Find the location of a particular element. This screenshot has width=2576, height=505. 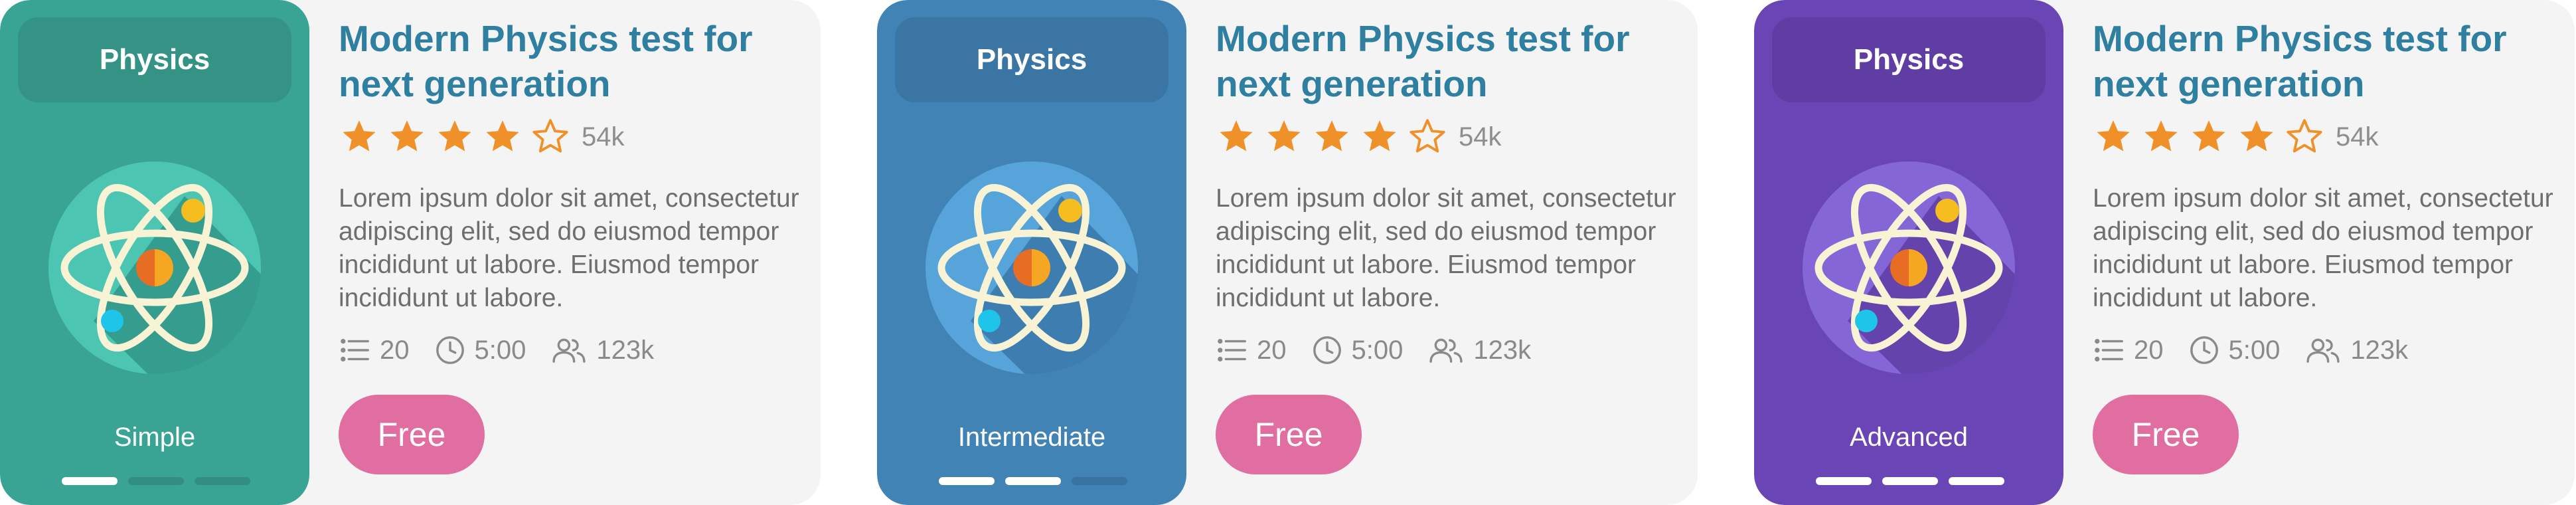

difficulty-label: Intermediate is located at coordinates (1031, 437).